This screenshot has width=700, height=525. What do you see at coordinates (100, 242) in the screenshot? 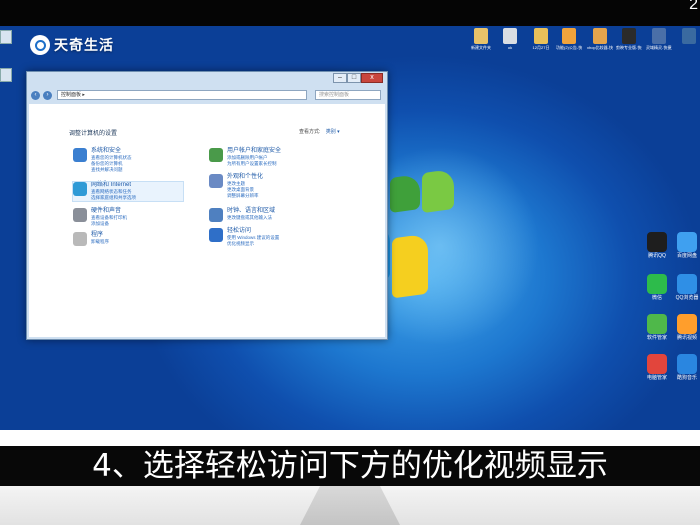
I see `category-link: 卸载程序` at bounding box center [100, 242].